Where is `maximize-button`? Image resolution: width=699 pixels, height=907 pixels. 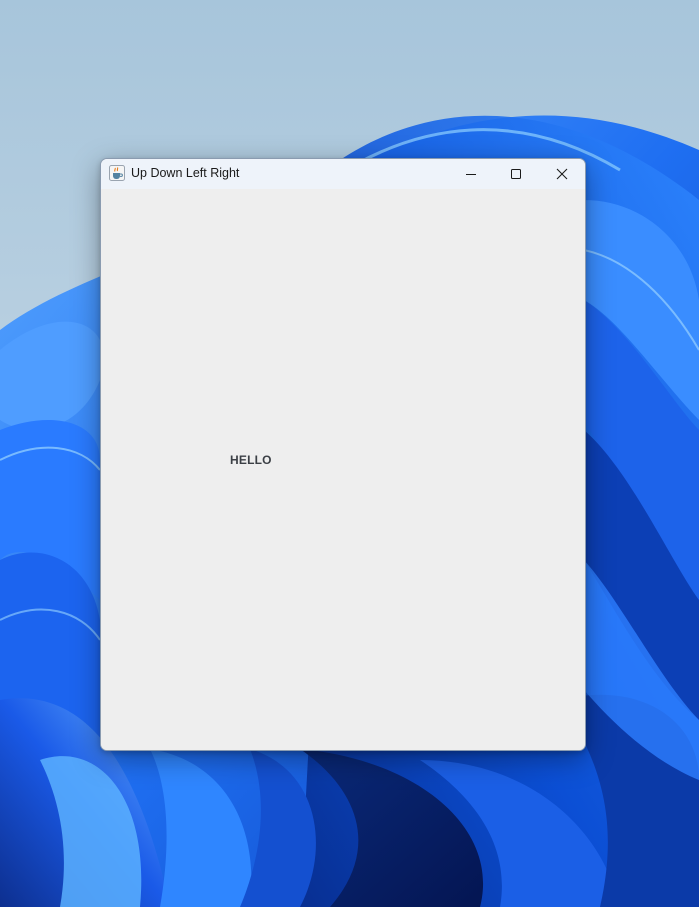 maximize-button is located at coordinates (516, 174).